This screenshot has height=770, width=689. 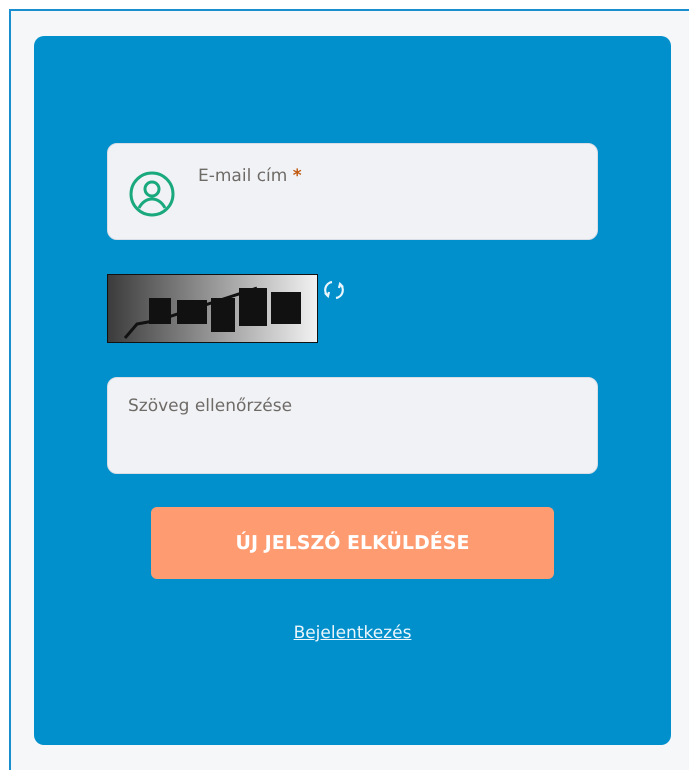 What do you see at coordinates (352, 425) in the screenshot?
I see `verify-field: Szöveg ellenőrzése` at bounding box center [352, 425].